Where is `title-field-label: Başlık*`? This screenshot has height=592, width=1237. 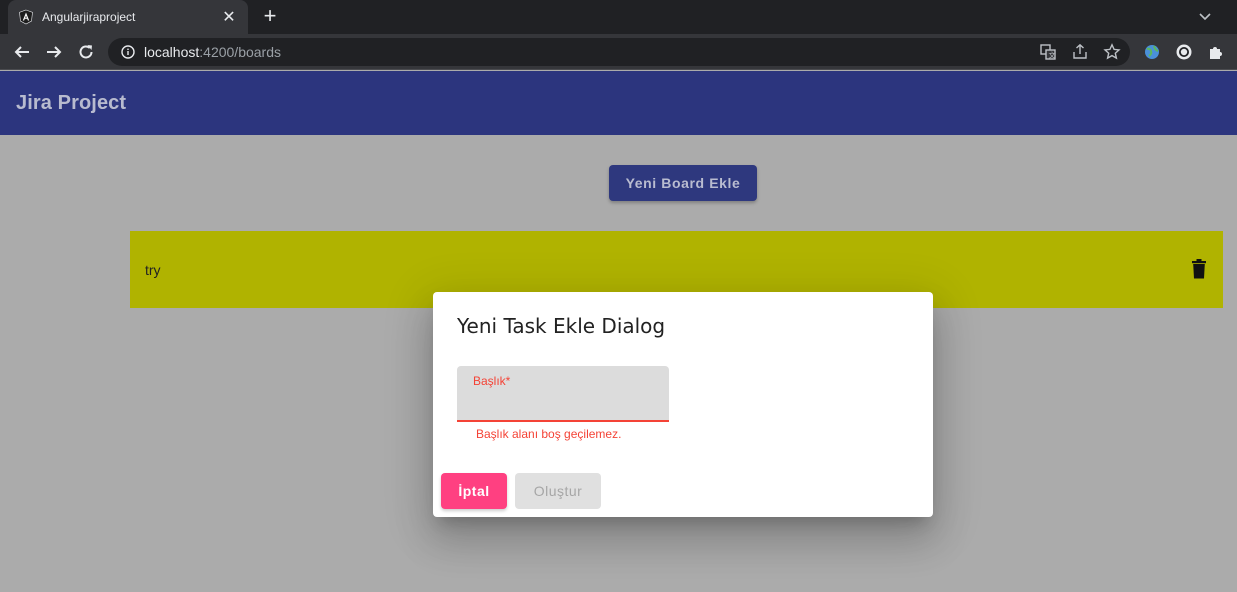 title-field-label: Başlık* is located at coordinates (492, 381).